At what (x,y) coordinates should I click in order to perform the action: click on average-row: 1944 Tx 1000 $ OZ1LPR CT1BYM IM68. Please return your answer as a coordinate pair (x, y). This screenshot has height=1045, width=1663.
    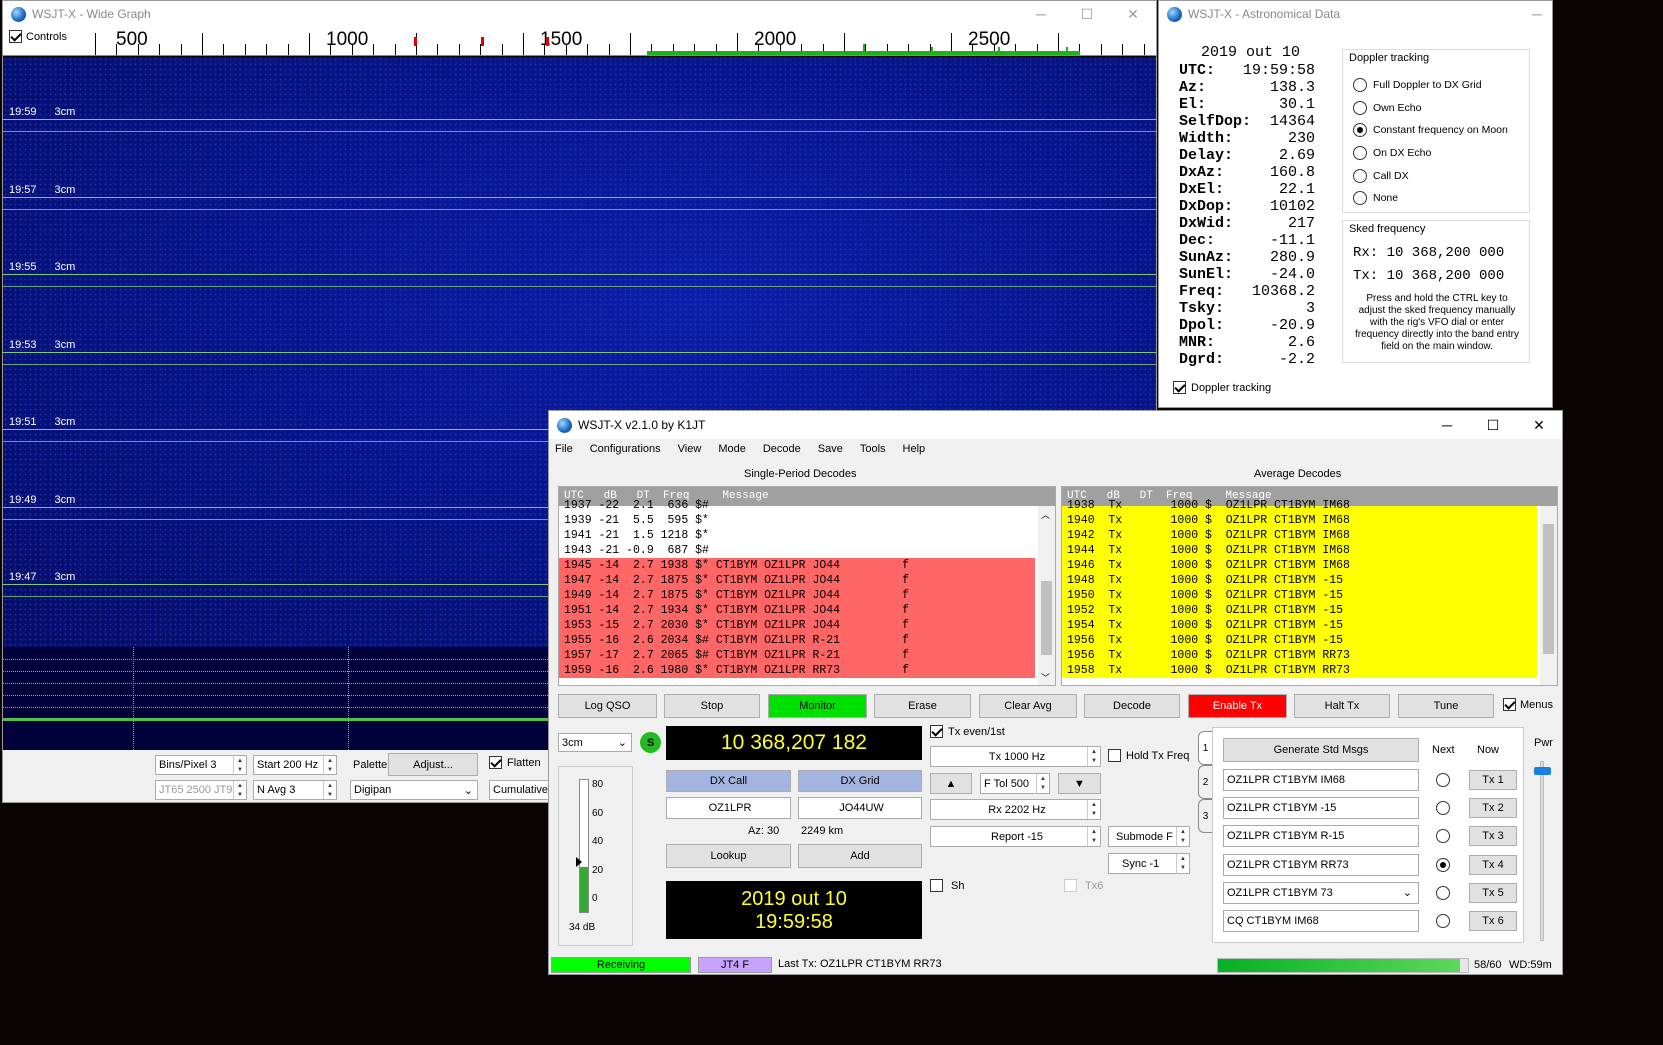
    Looking at the image, I should click on (1299, 550).